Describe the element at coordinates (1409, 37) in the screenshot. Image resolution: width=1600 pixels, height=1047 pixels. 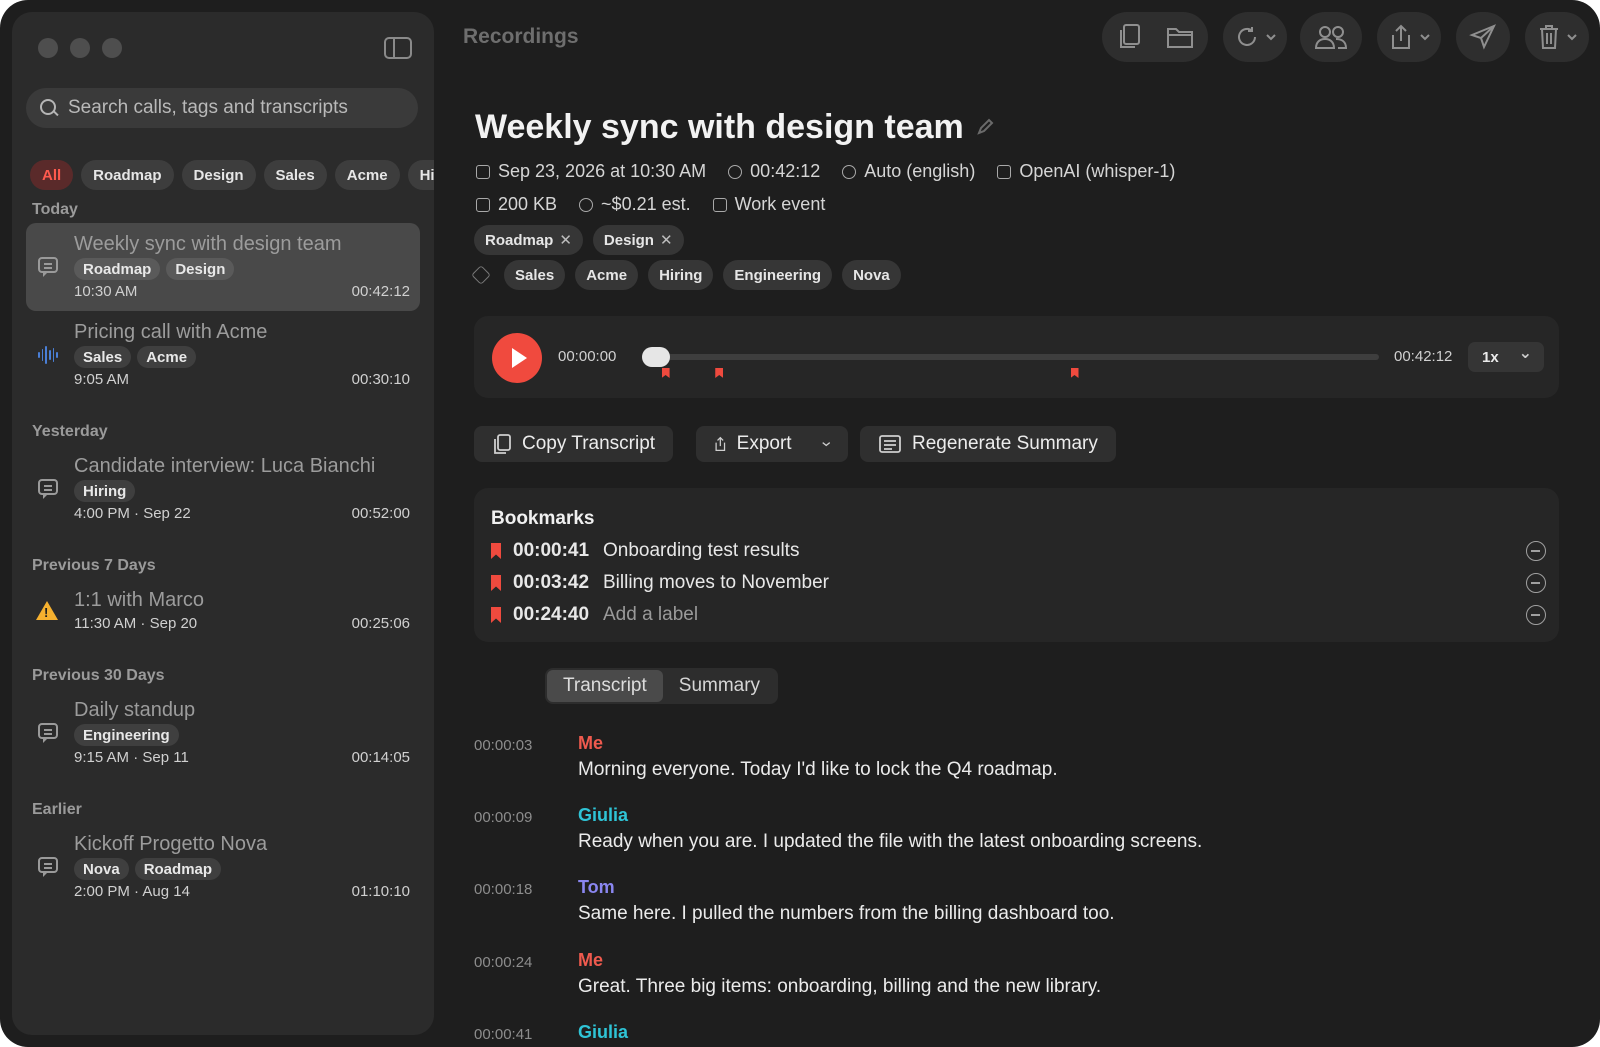
I see `share-menu-button` at that location.